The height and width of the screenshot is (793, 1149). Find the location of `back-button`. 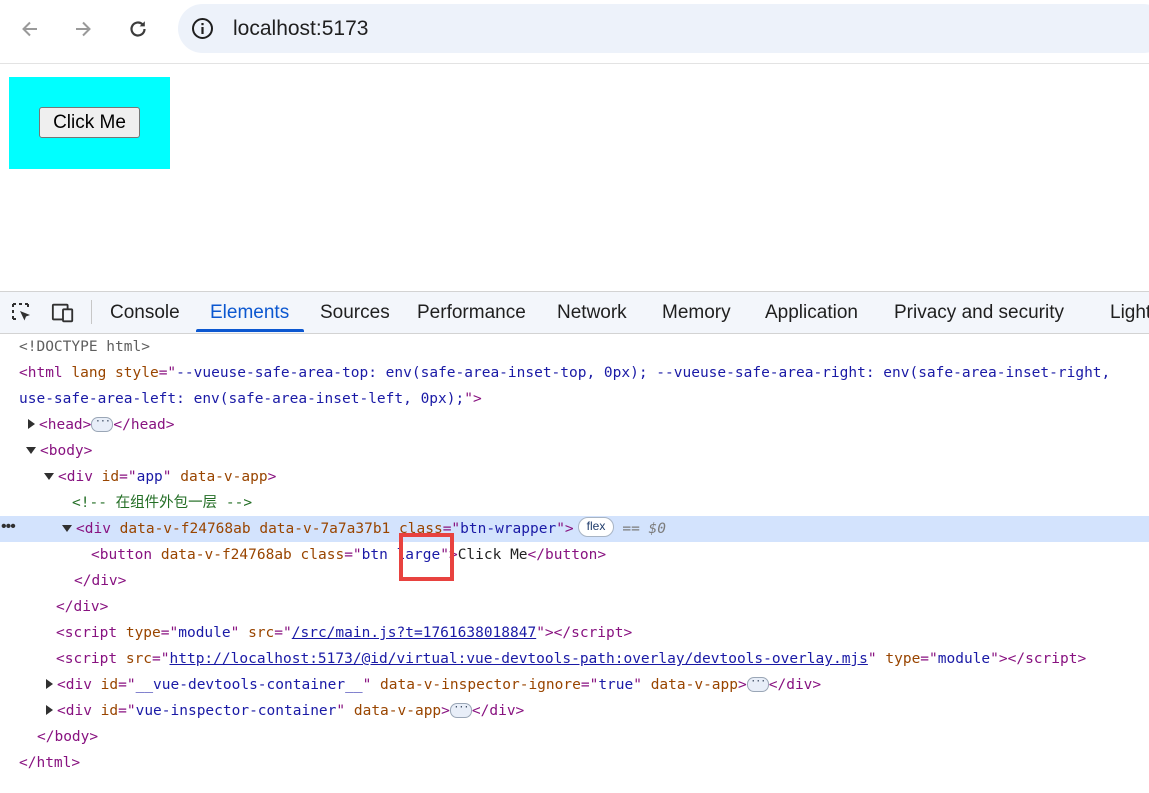

back-button is located at coordinates (30, 29).